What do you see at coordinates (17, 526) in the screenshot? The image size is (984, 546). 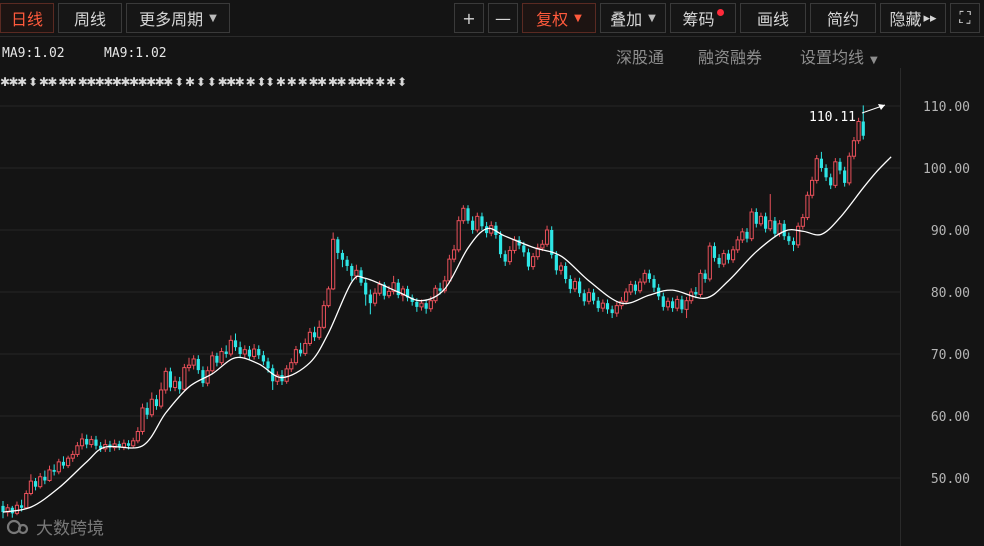 I see `brand-logo-icon` at bounding box center [17, 526].